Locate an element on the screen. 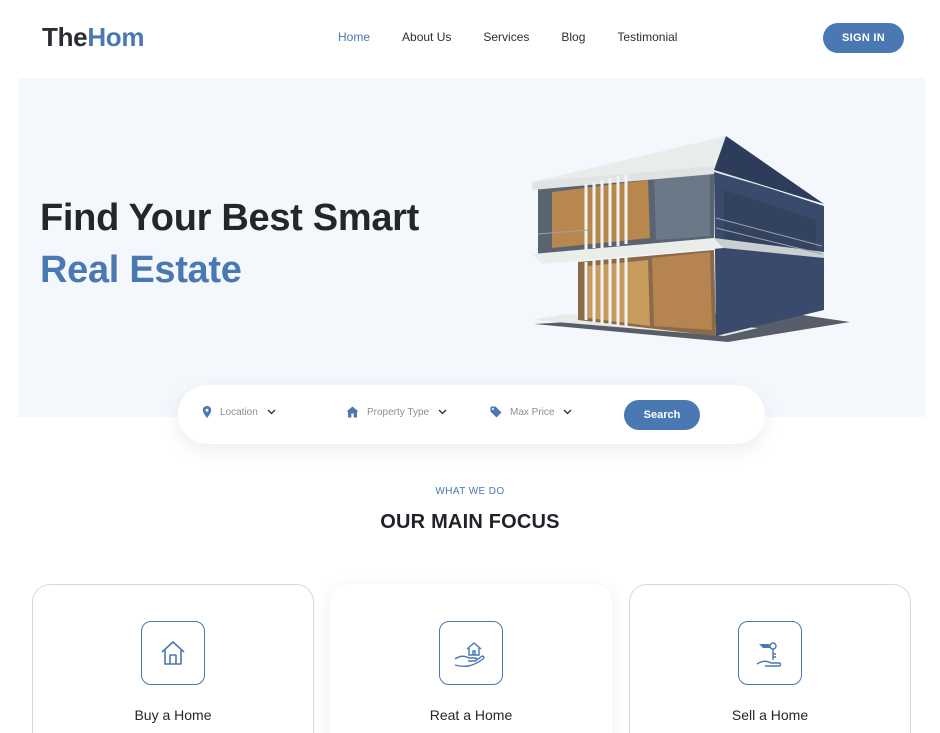 This screenshot has height=733, width=940. logo-text-dark: The is located at coordinates (65, 37).